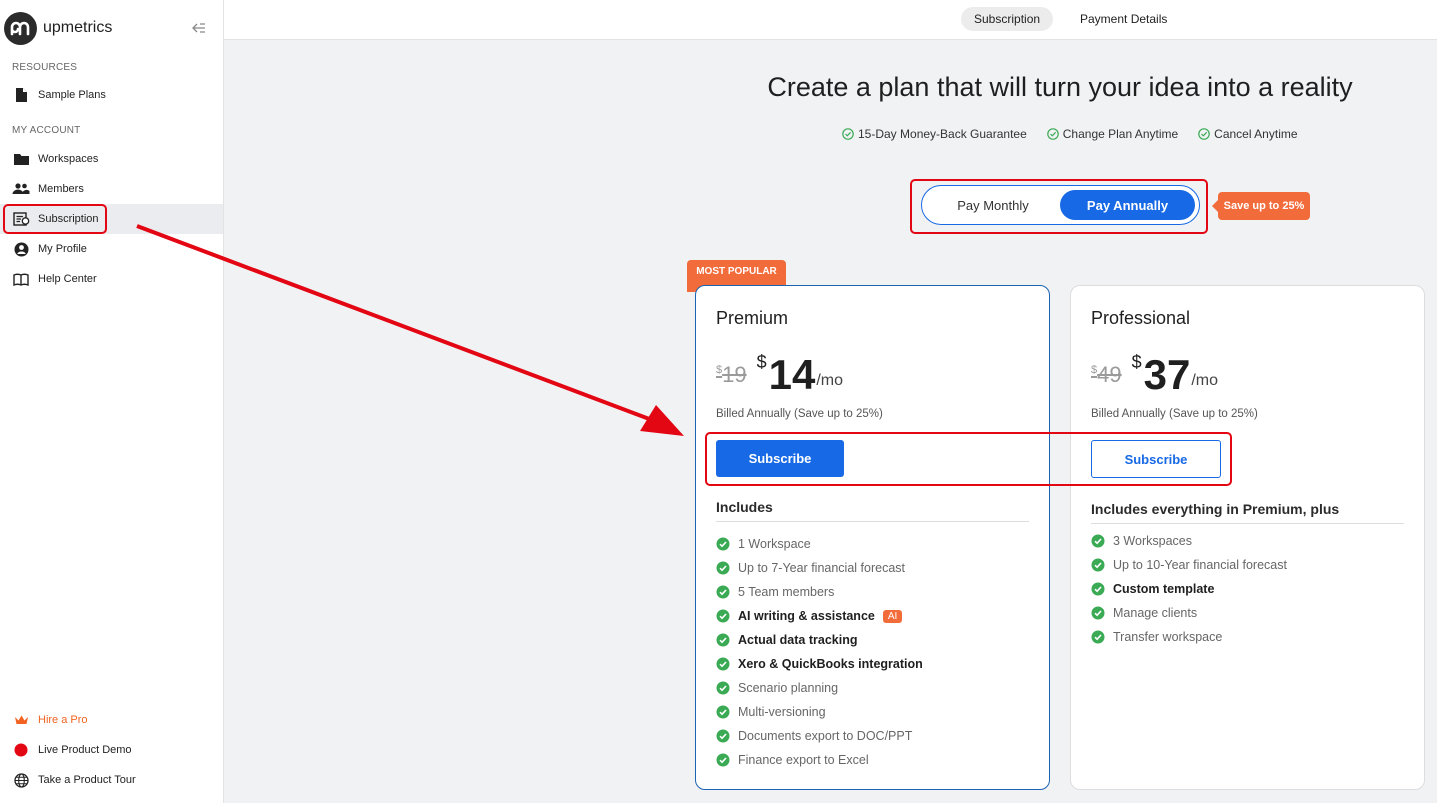 The height and width of the screenshot is (803, 1437). Describe the element at coordinates (21, 159) in the screenshot. I see `folder-icon` at that location.